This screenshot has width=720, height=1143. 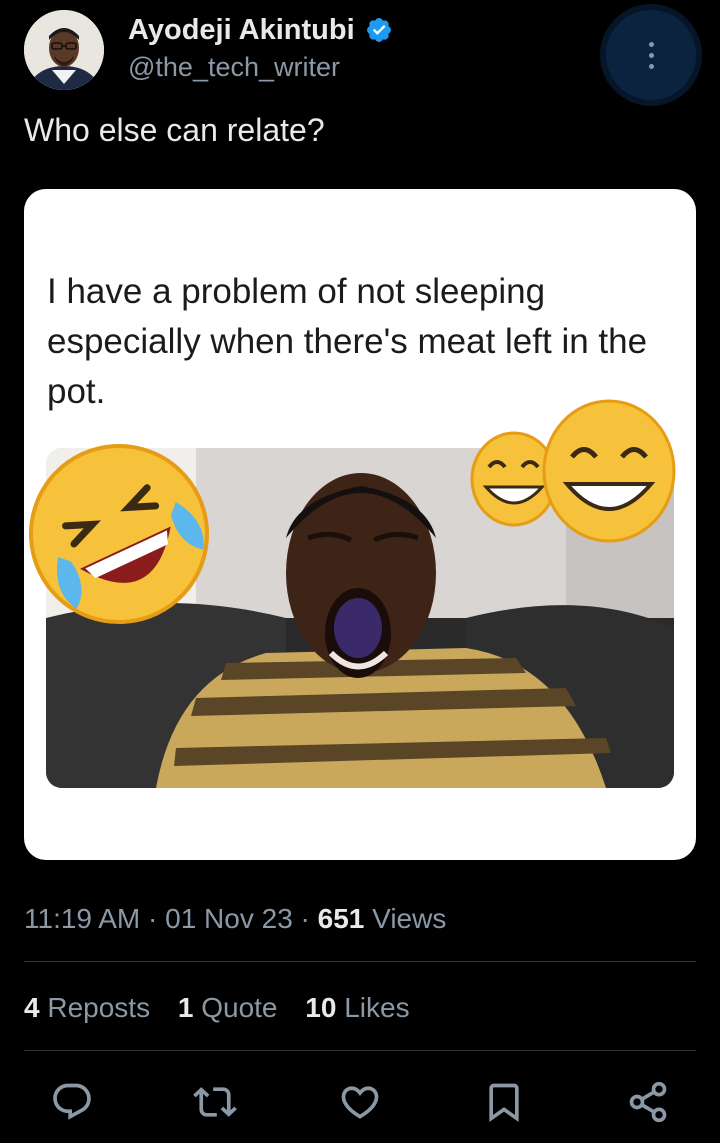 What do you see at coordinates (260, 67) in the screenshot?
I see `author-handle: @the_tech_writer` at bounding box center [260, 67].